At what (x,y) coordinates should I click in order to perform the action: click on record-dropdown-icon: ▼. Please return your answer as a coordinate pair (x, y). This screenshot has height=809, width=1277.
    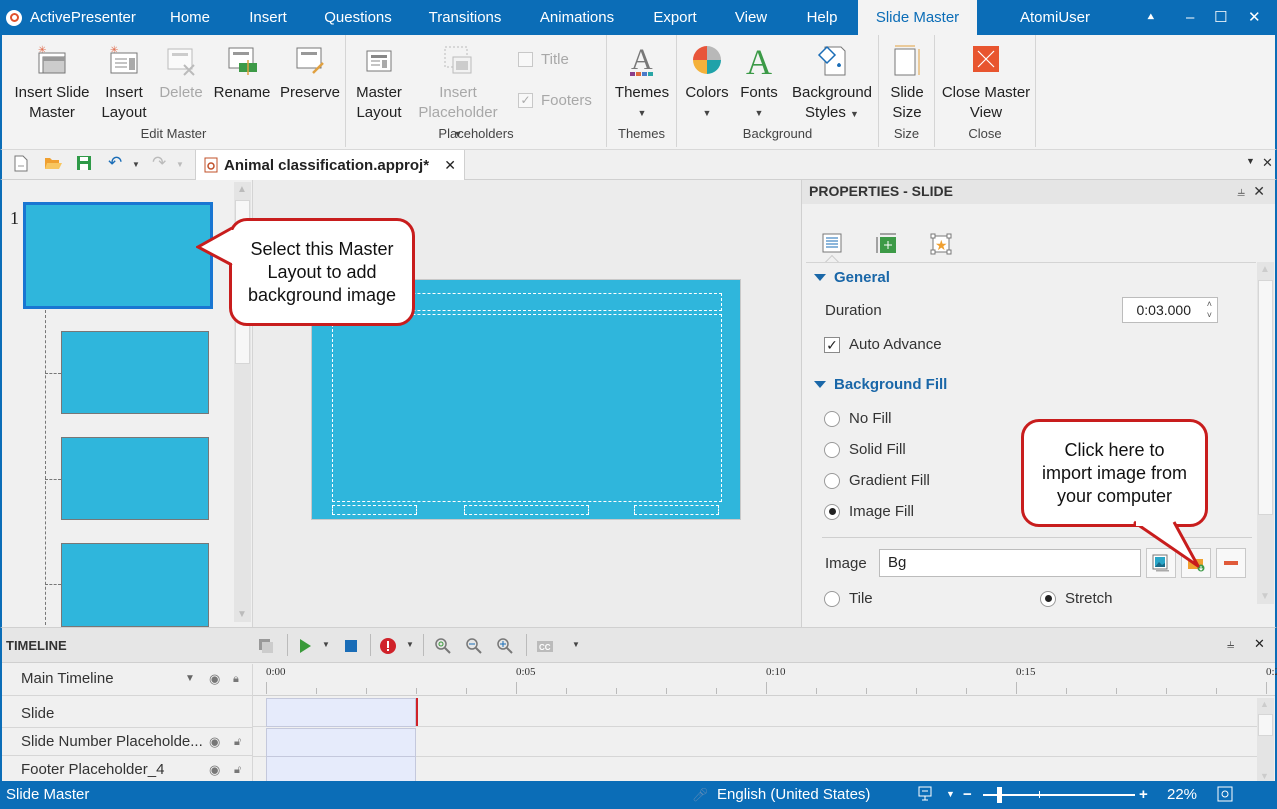
    Looking at the image, I should click on (415, 649).